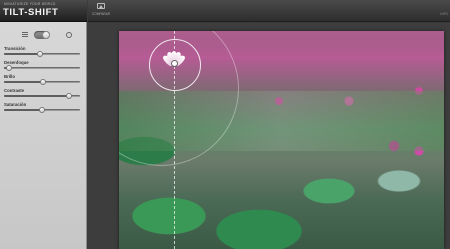  I want to click on app-logo: MINIATURIZE YOUR WORLD TILT-SHIFT, so click(43, 11).